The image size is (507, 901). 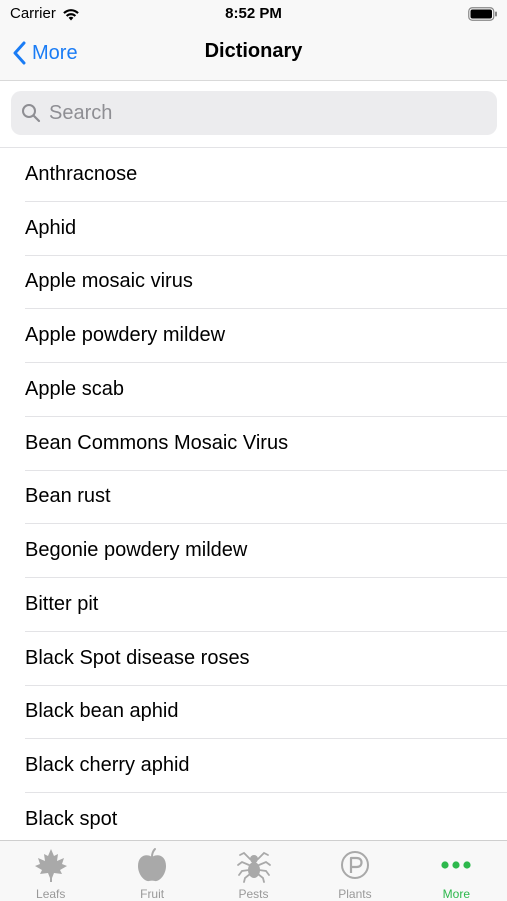 I want to click on navigation-bar: More Dictionary, so click(x=253, y=53).